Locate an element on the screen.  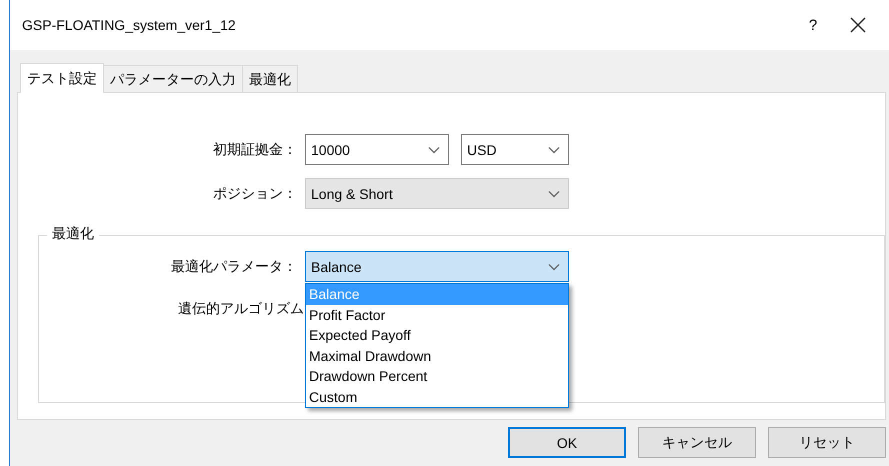
dropdown-field: Balance is located at coordinates (437, 266).